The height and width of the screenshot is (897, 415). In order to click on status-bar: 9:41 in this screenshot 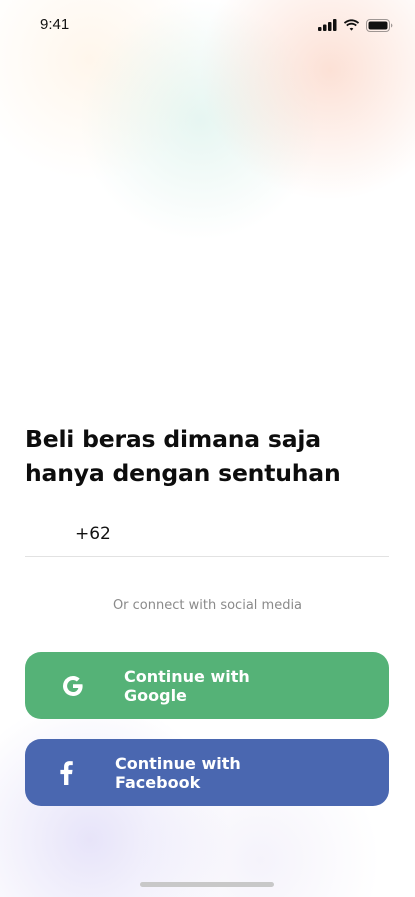, I will do `click(207, 25)`.